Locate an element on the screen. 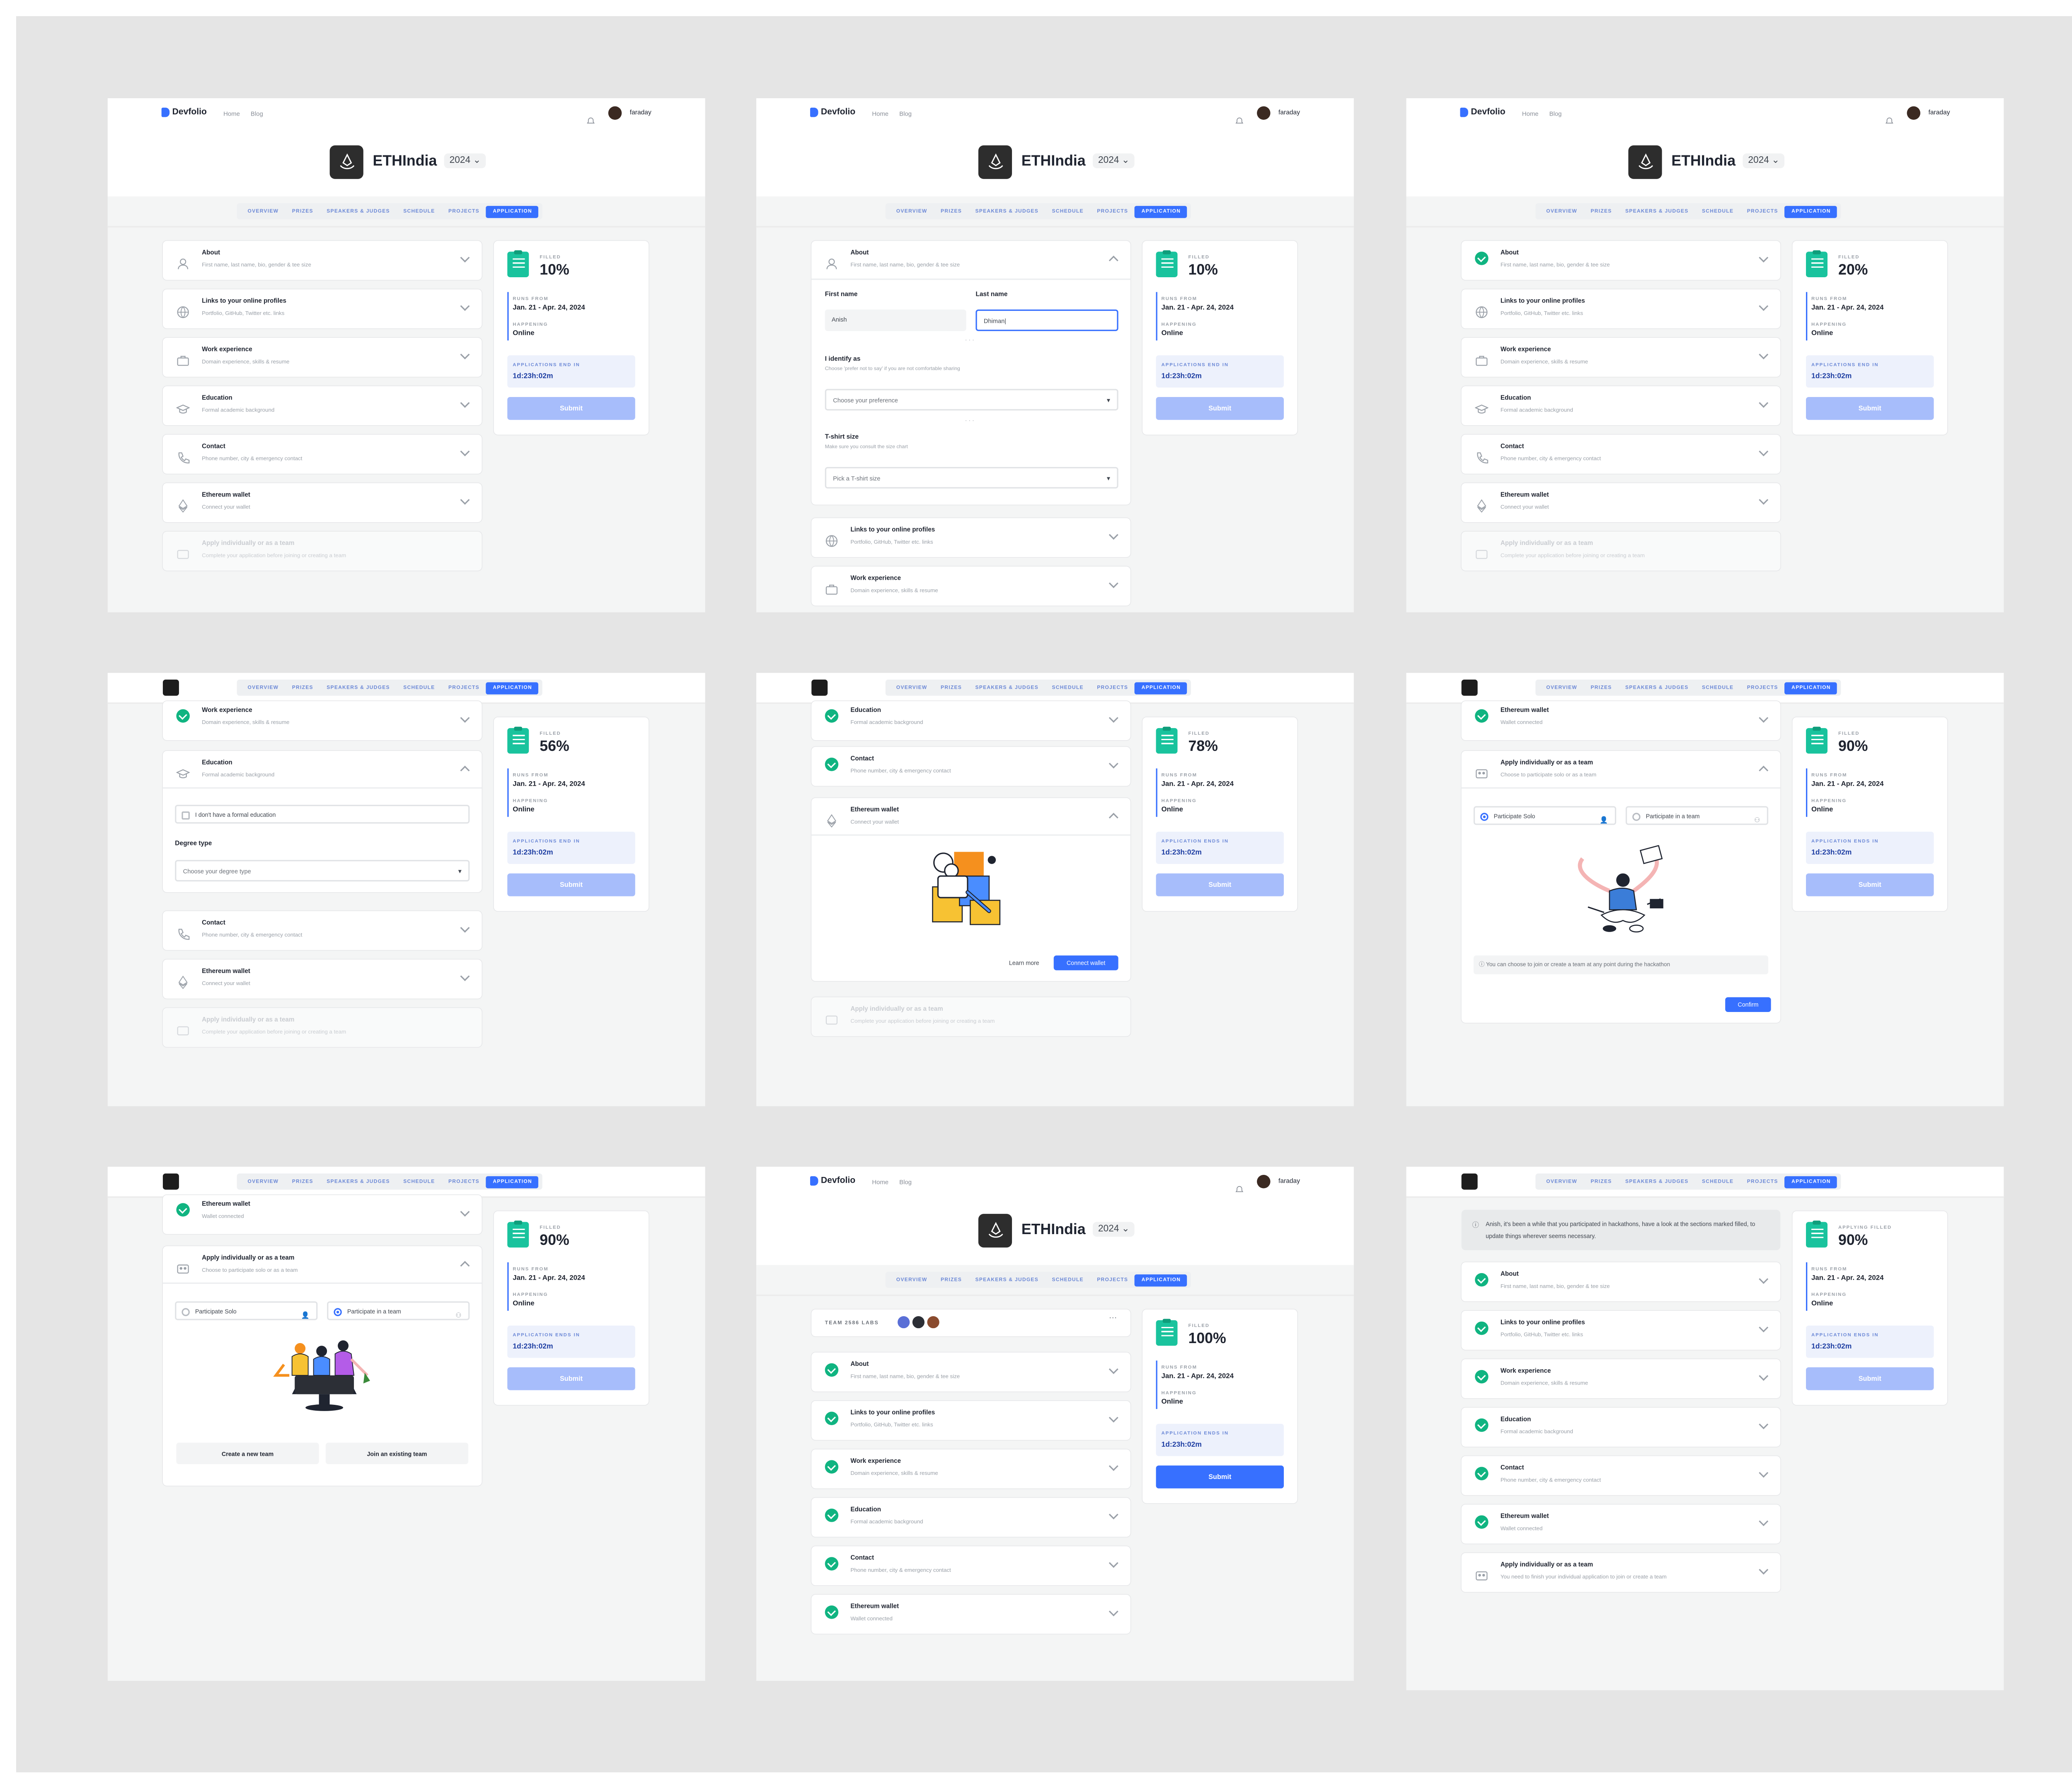 The width and height of the screenshot is (2072, 1789). create-team-button: Create a new team is located at coordinates (247, 1454).